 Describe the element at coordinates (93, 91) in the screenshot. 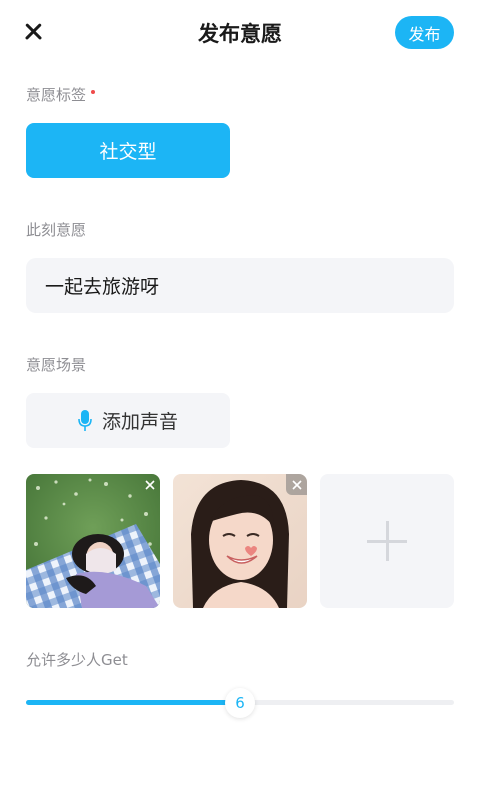

I see `required-dot-icon` at that location.